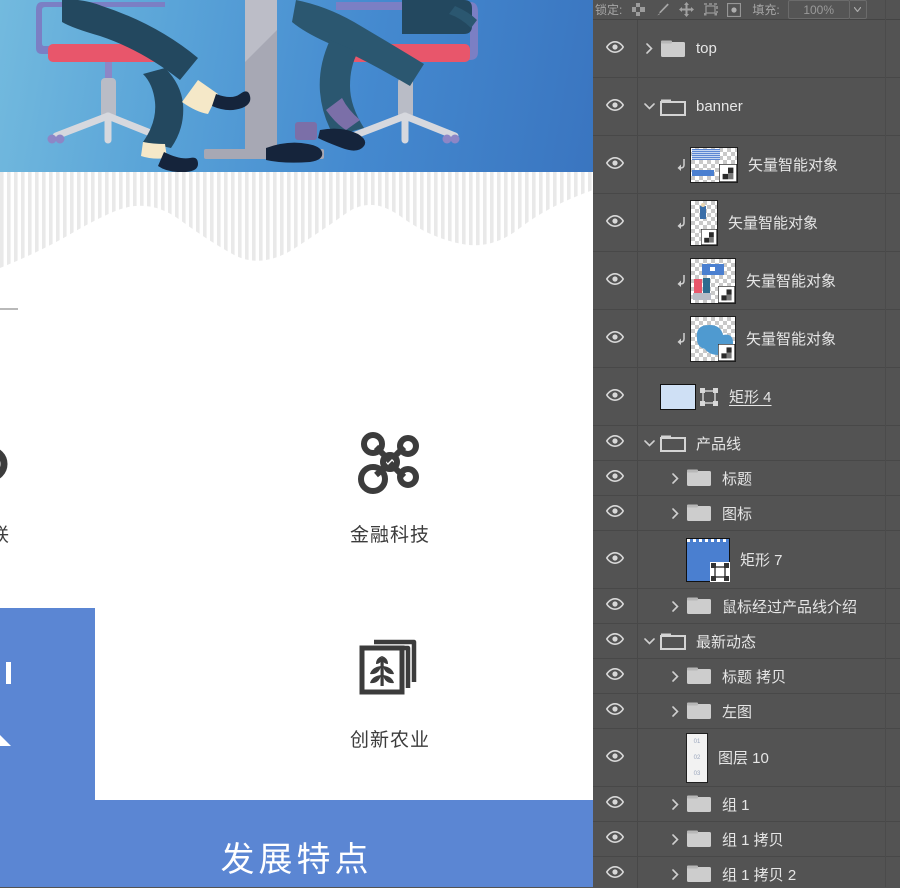 This screenshot has width=900, height=888. I want to click on layer-row: 标题, so click(746, 478).